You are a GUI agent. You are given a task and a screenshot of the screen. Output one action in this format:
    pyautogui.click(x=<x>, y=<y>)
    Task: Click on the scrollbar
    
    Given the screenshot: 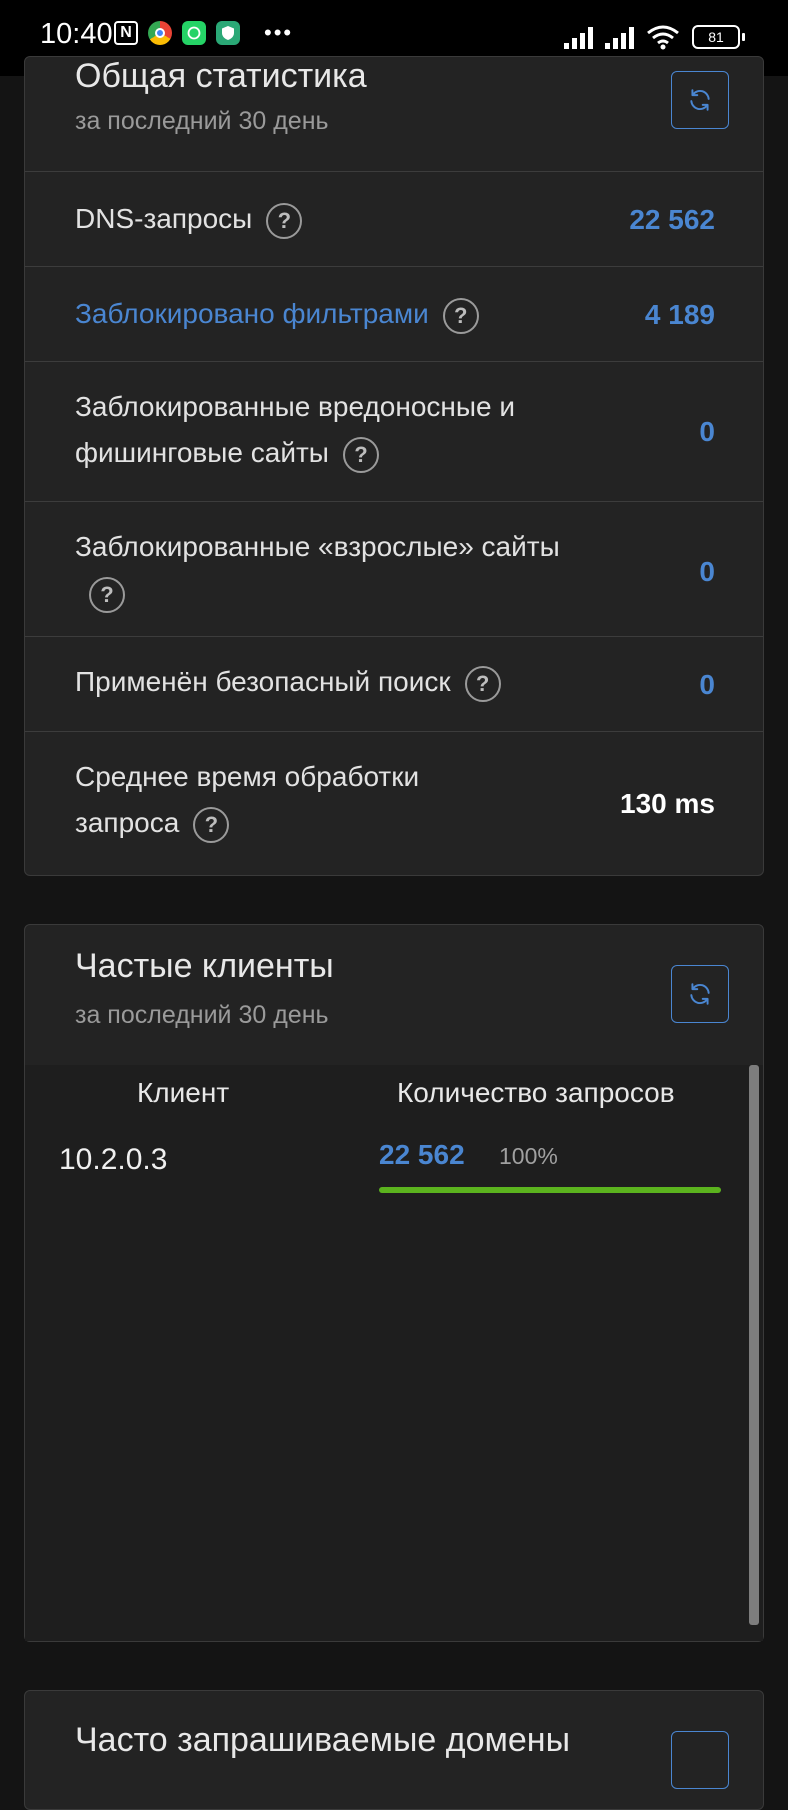 What is the action you would take?
    pyautogui.click(x=754, y=1345)
    